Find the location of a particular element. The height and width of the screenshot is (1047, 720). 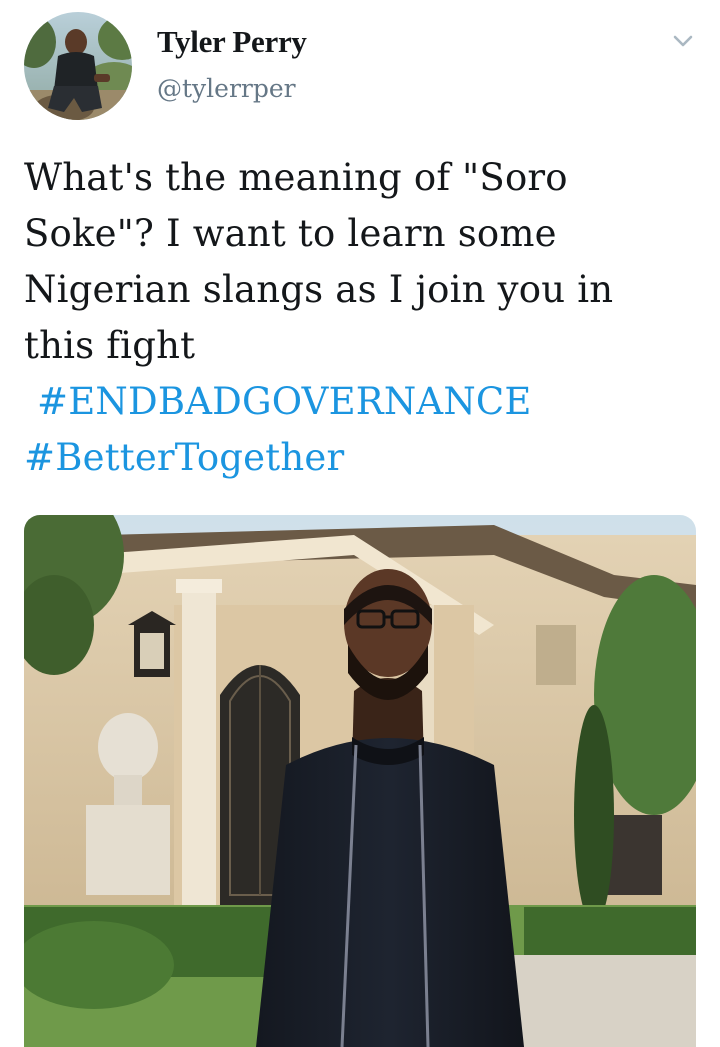

avatar-image is located at coordinates (78, 66).